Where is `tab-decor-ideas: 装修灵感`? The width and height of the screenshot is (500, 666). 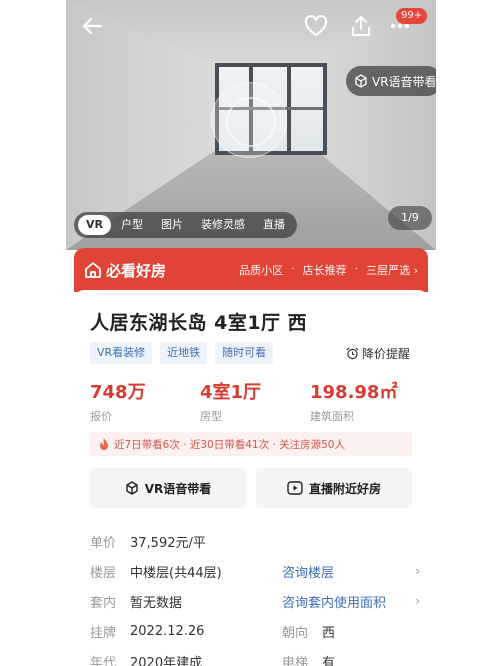
tab-decor-ideas: 装修灵感 is located at coordinates (223, 225).